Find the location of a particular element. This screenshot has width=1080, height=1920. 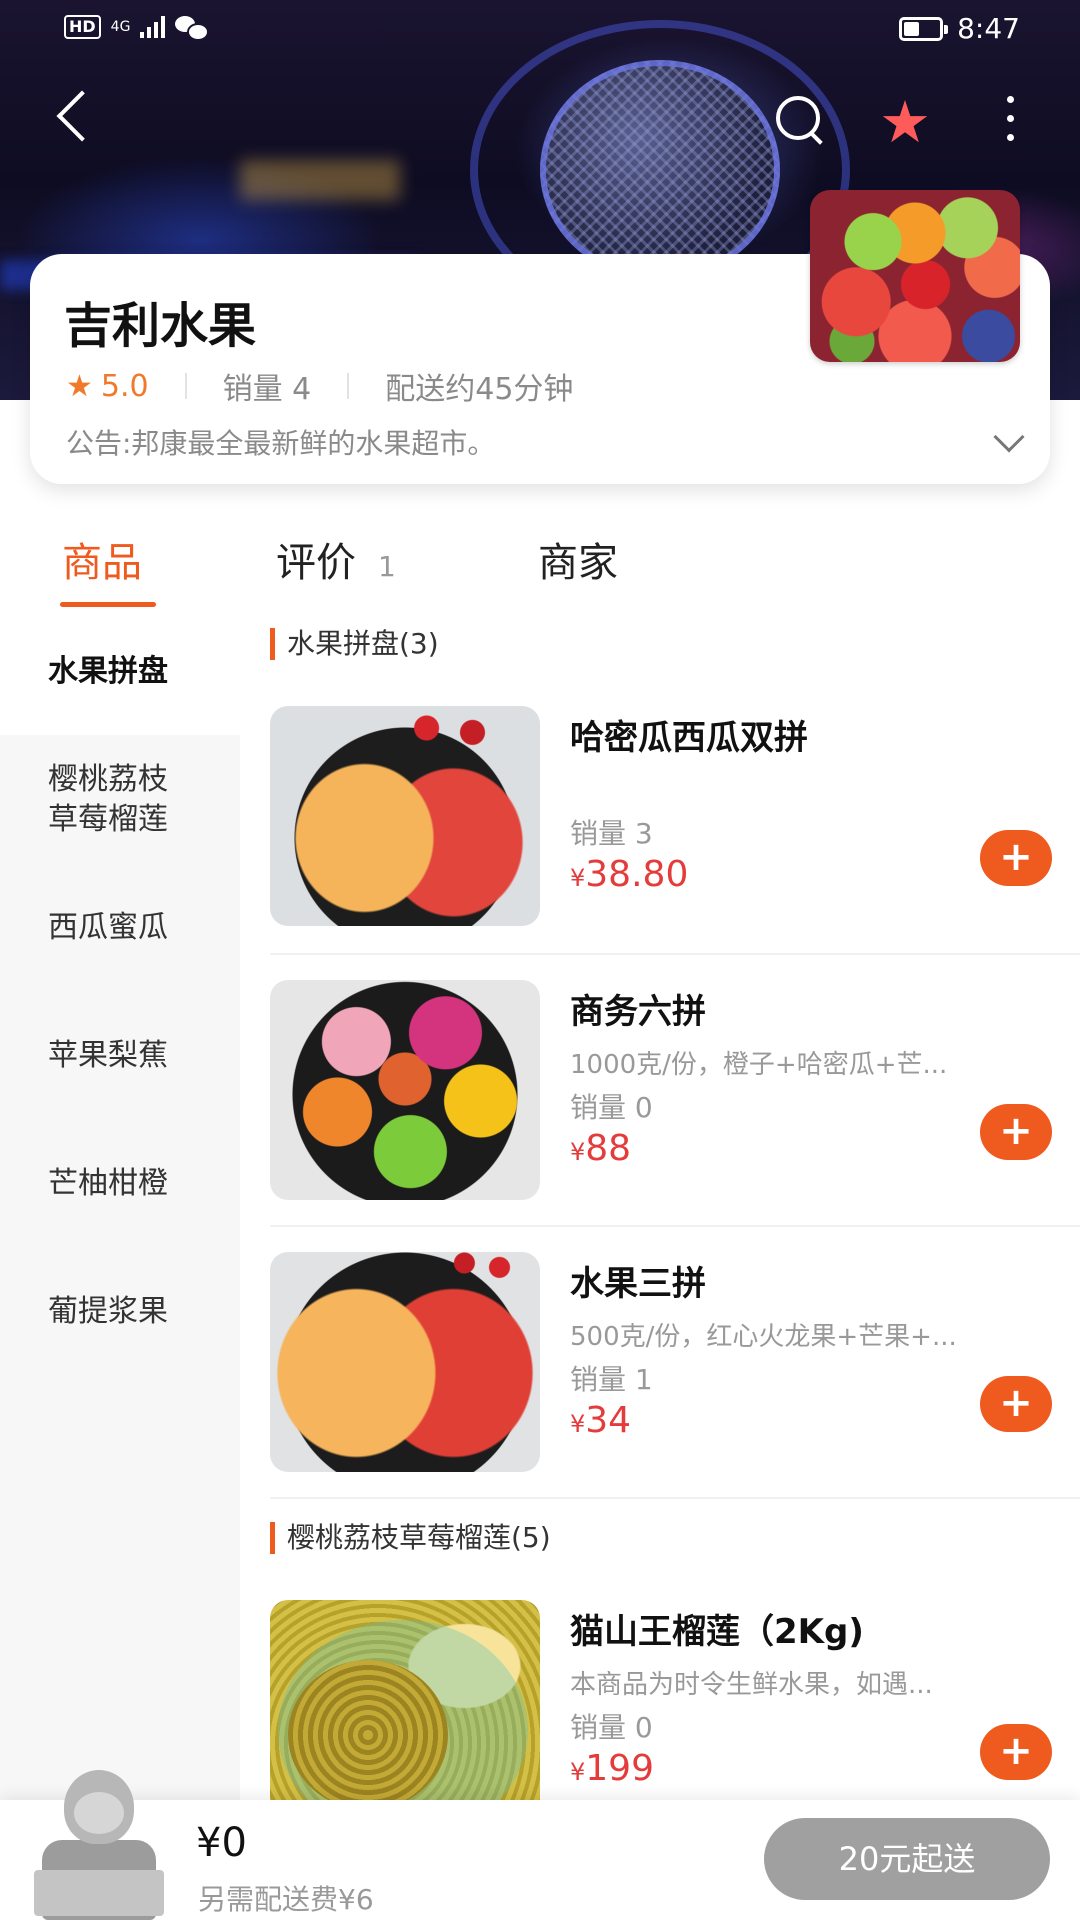

status-bar: HD 4G 8:47 is located at coordinates (540, 31).